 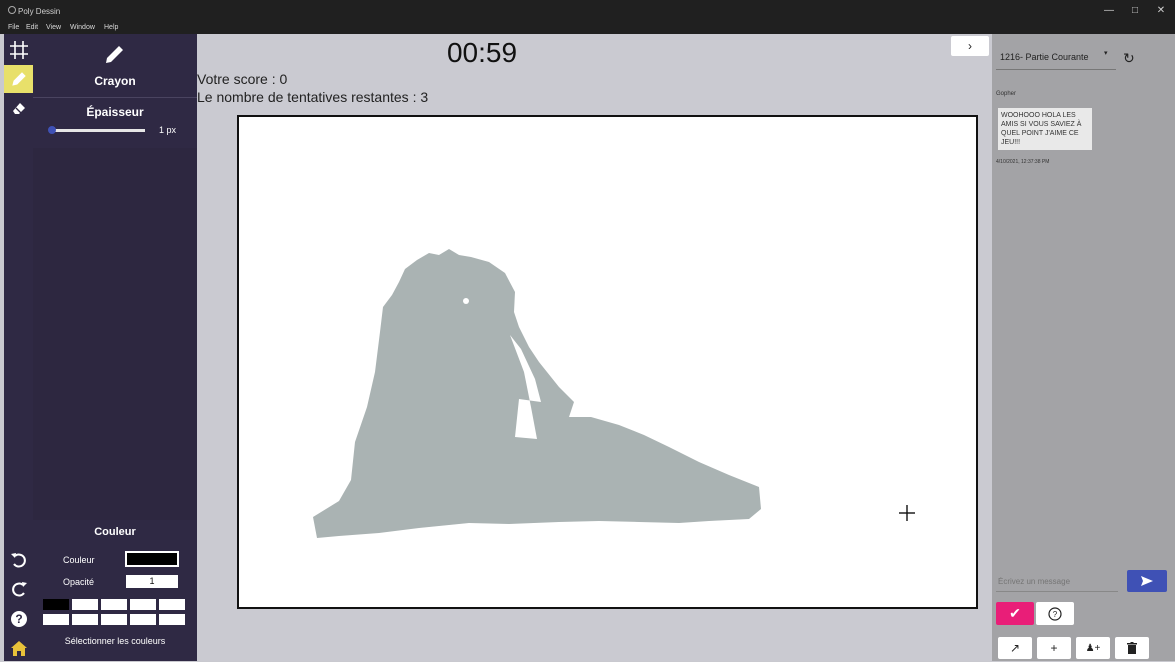 I want to click on divider, so click(x=115, y=97).